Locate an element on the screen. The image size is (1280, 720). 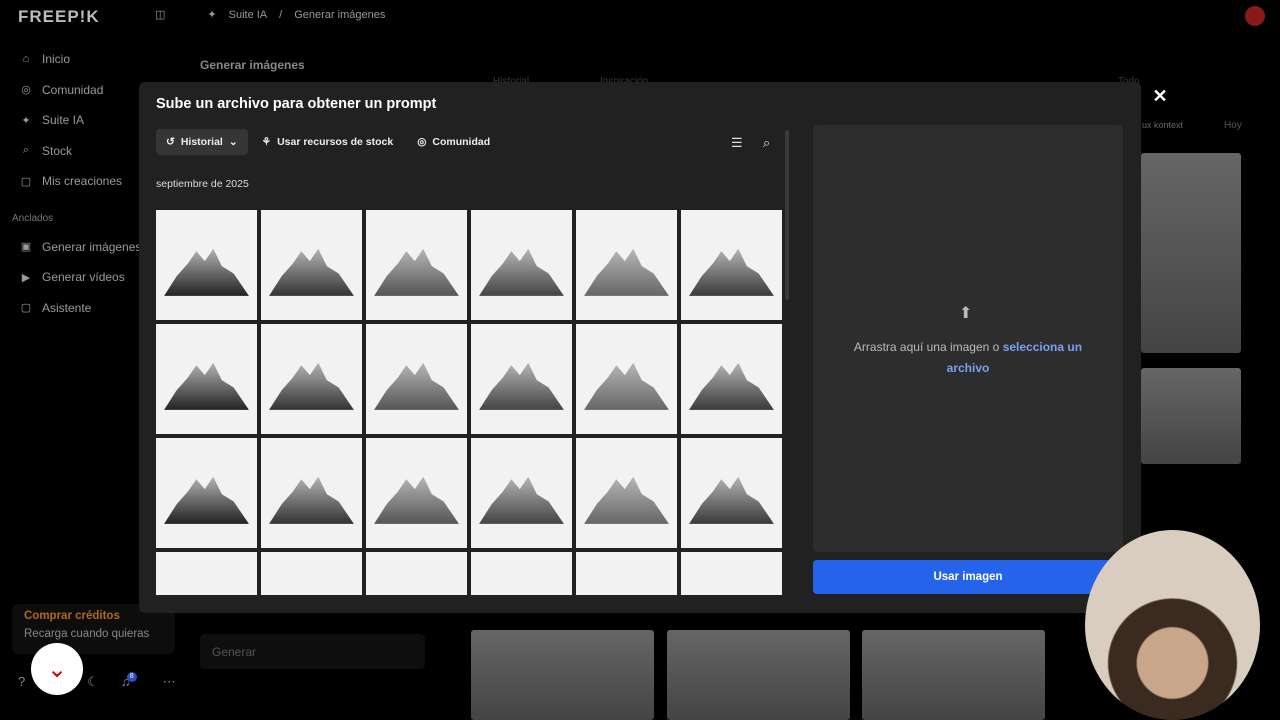
bg-filter-chip: ux kontext is located at coordinates (1162, 125).